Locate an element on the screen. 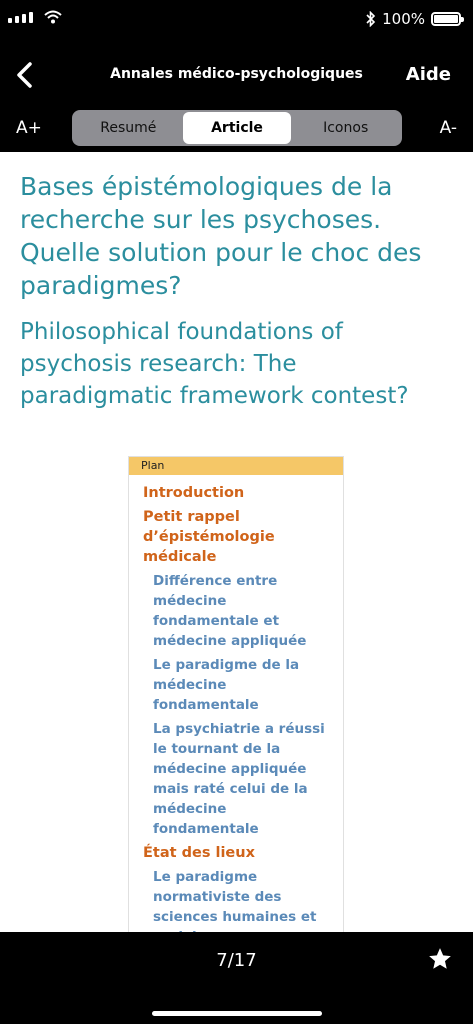 The width and height of the screenshot is (473, 1024). bluetooth-icon is located at coordinates (371, 19).